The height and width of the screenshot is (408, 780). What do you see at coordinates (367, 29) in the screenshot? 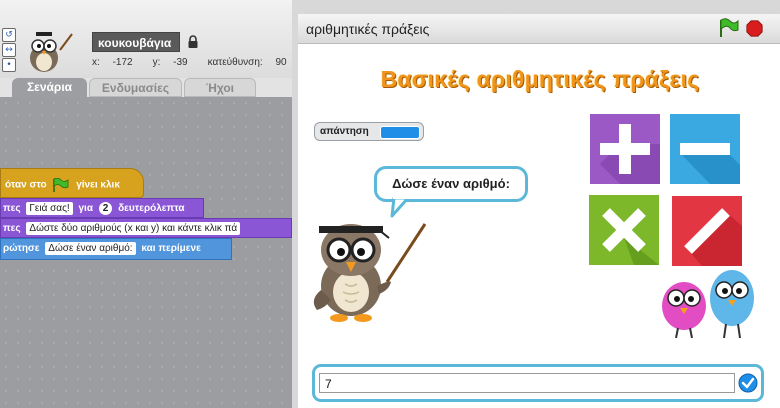
I see `project-title: αριθμητικές πράξεις` at bounding box center [367, 29].